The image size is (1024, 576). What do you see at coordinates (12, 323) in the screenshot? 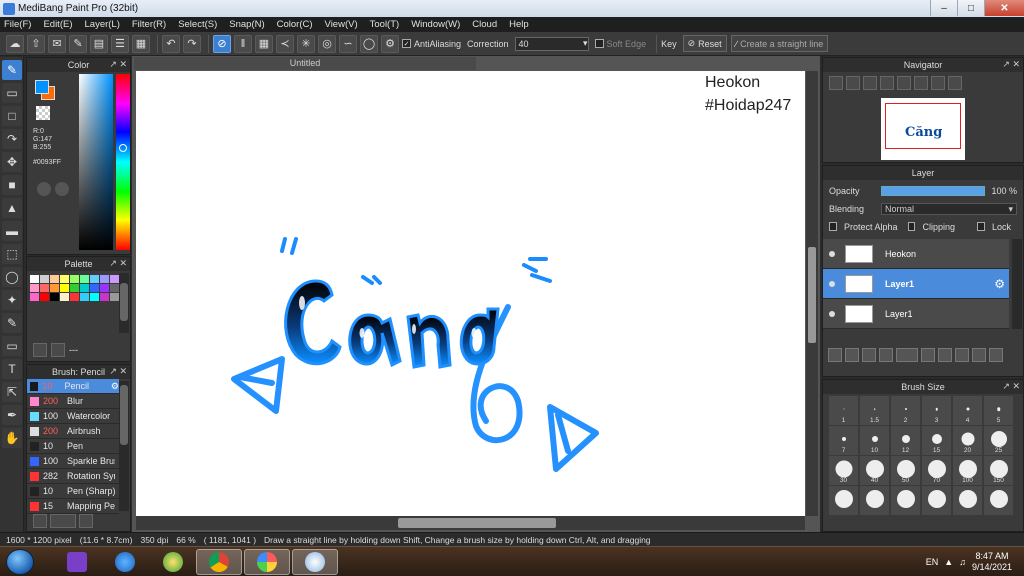
I see `select-pen-icon: ✎` at bounding box center [12, 323].